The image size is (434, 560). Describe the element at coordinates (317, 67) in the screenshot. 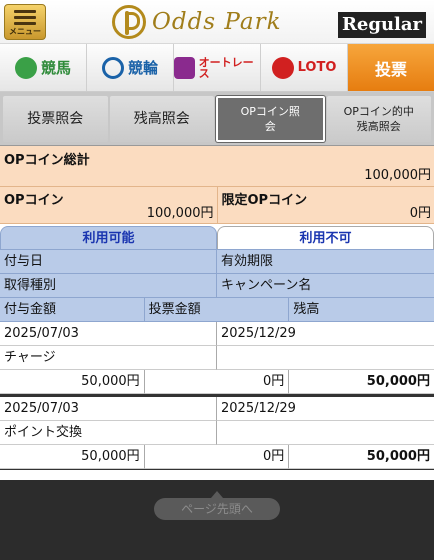

I see `category-label: LOTO` at that location.